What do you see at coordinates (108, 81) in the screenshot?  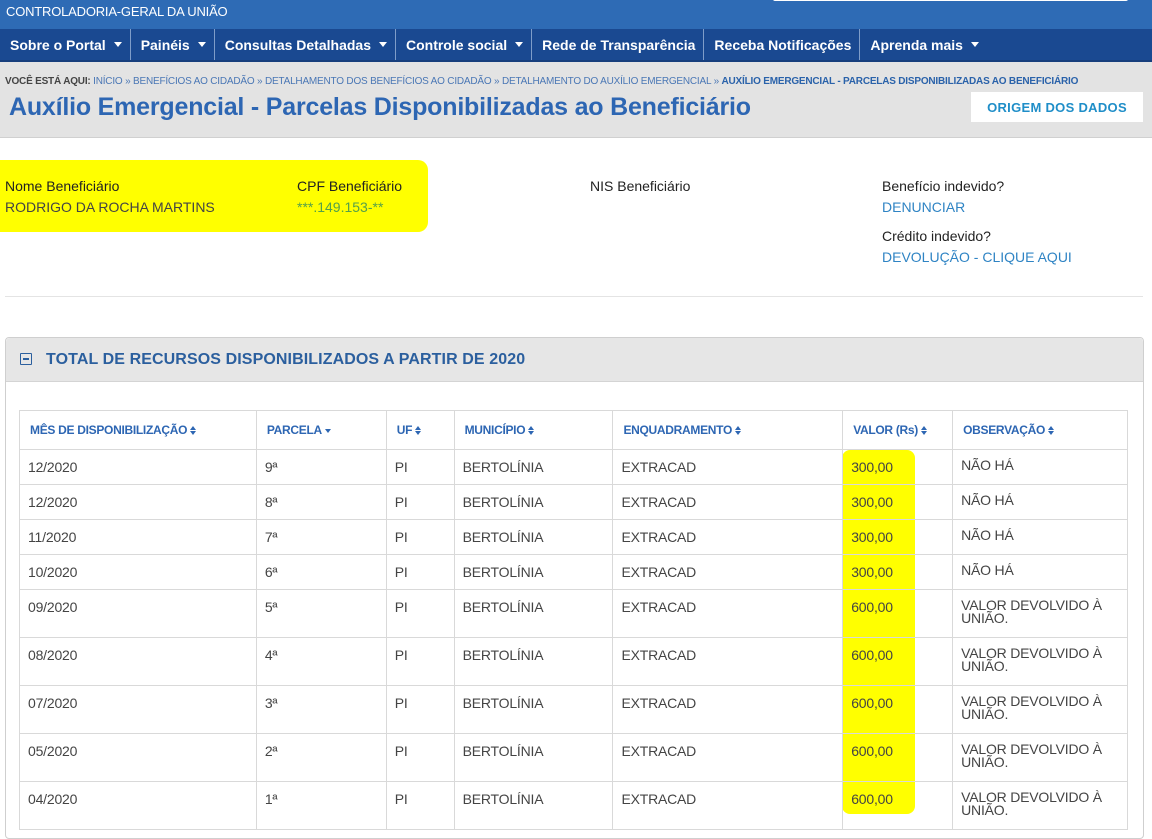 I see `breadcrumb-item: INÍCIO` at bounding box center [108, 81].